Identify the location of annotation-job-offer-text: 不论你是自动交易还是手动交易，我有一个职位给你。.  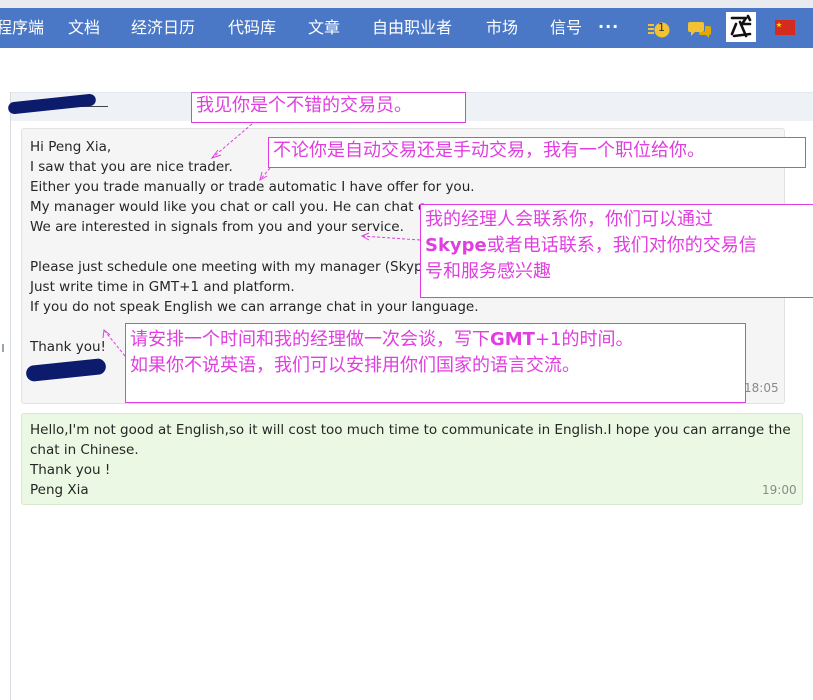
(489, 150).